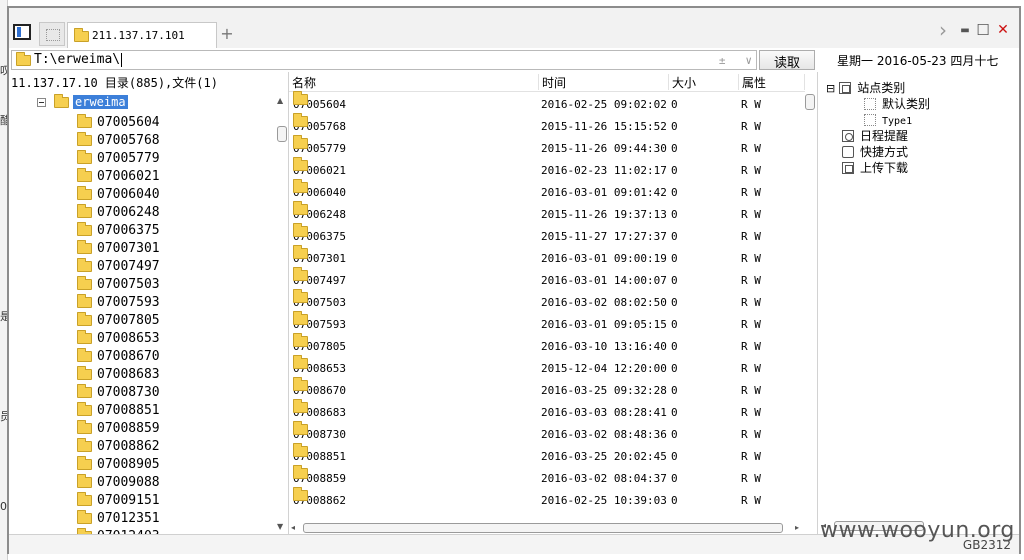  I want to click on tree-root: erweima, so click(82, 103).